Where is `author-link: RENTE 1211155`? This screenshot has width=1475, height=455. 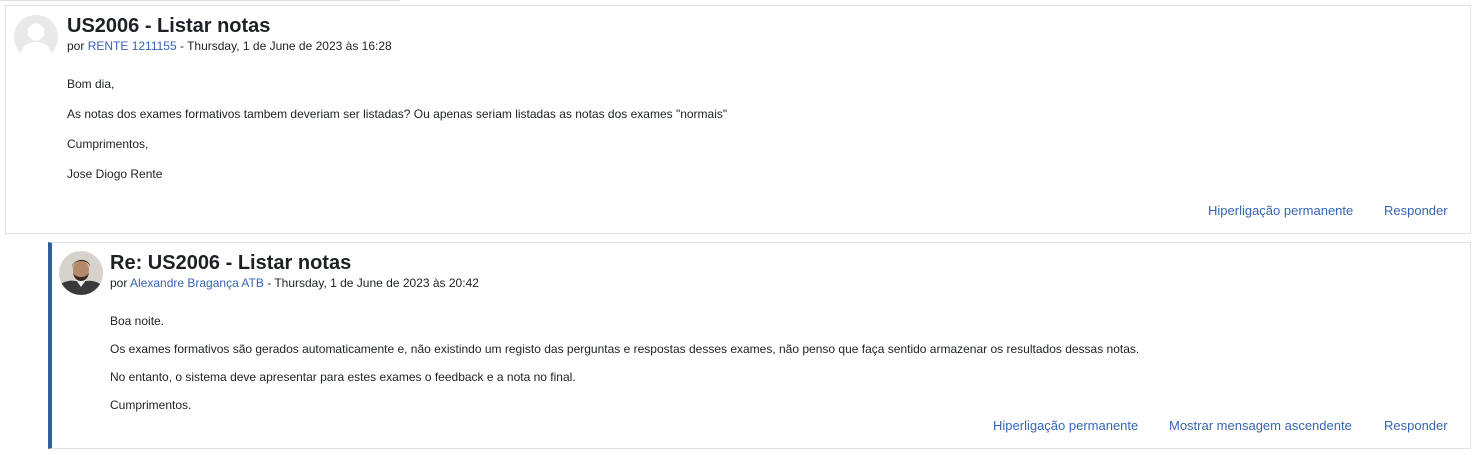 author-link: RENTE 1211155 is located at coordinates (132, 46).